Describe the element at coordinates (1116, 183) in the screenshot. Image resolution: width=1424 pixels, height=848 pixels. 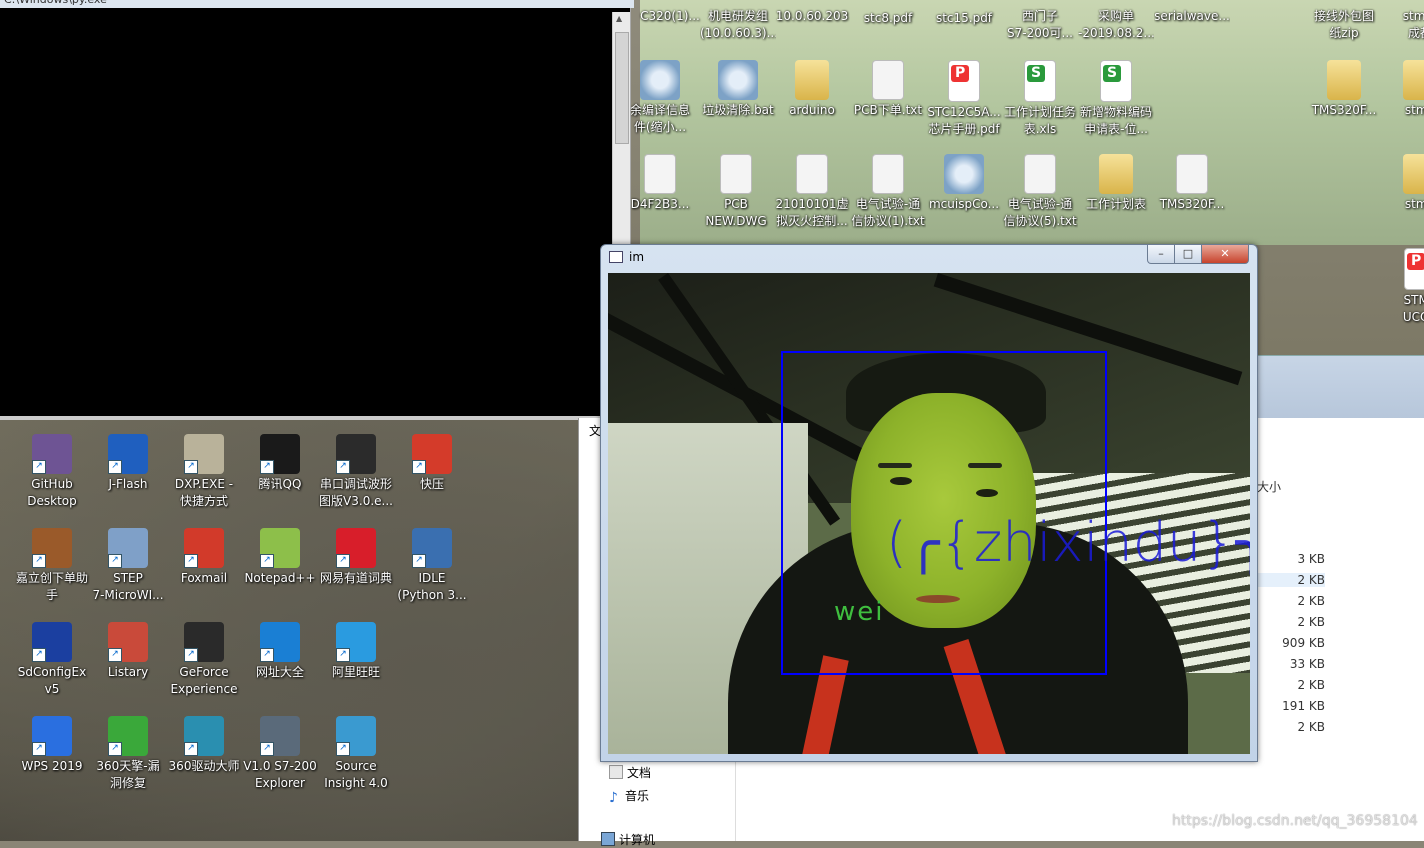
I see `desktop-icon: 工作计划表` at that location.